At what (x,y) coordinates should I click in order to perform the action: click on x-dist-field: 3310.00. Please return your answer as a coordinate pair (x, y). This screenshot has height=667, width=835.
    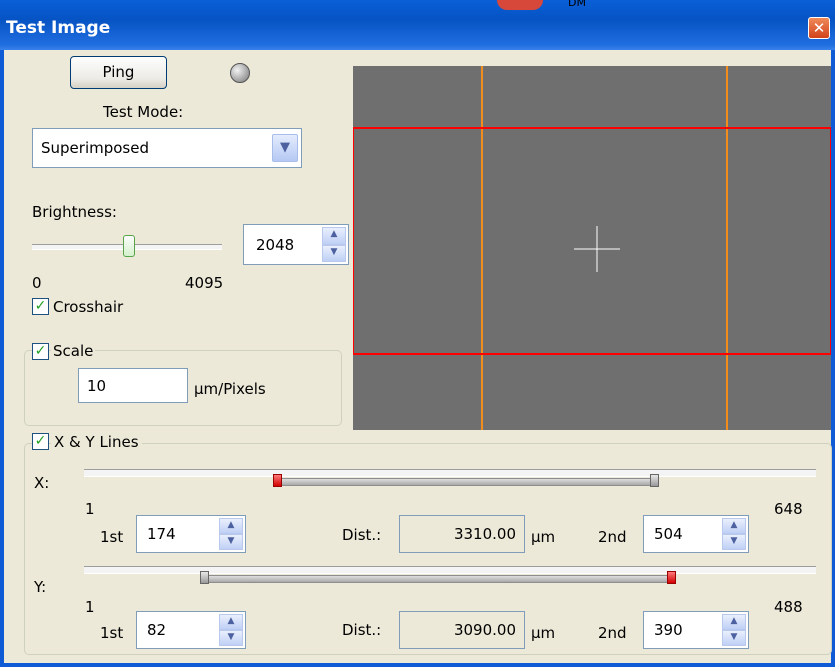
    Looking at the image, I should click on (462, 534).